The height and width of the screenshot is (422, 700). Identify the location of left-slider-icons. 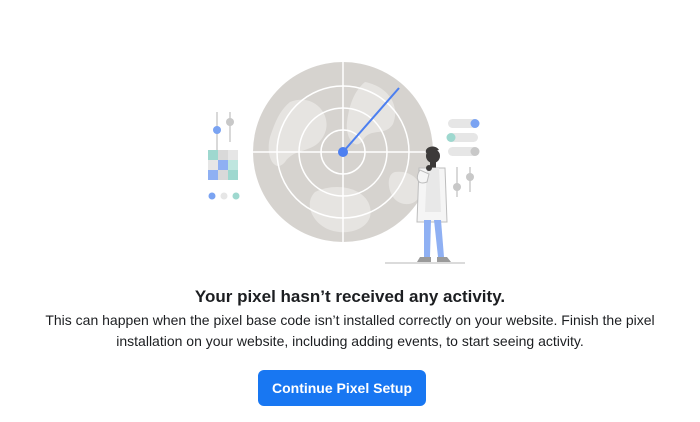
(223, 131).